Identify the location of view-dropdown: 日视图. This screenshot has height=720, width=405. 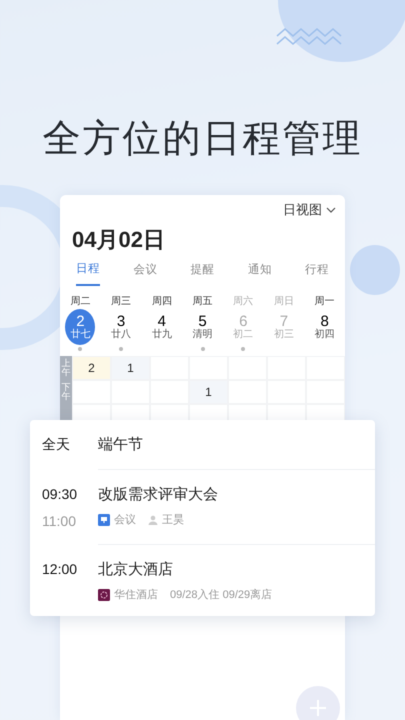
(309, 209).